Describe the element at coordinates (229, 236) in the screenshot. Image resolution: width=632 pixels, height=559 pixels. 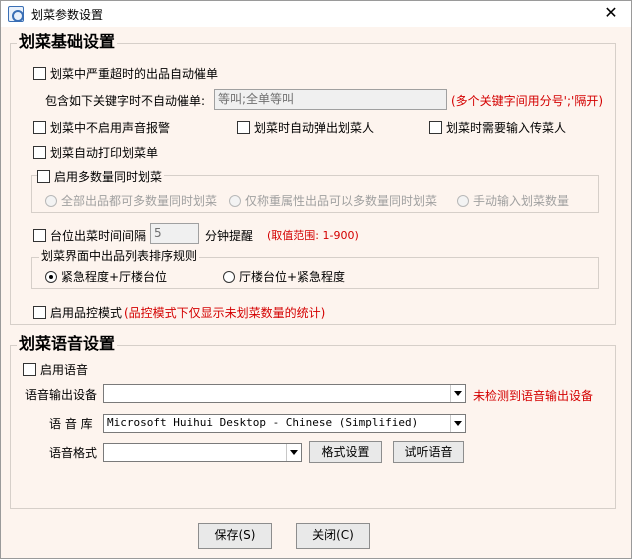
I see `interval-unit: 分钟提醒` at that location.